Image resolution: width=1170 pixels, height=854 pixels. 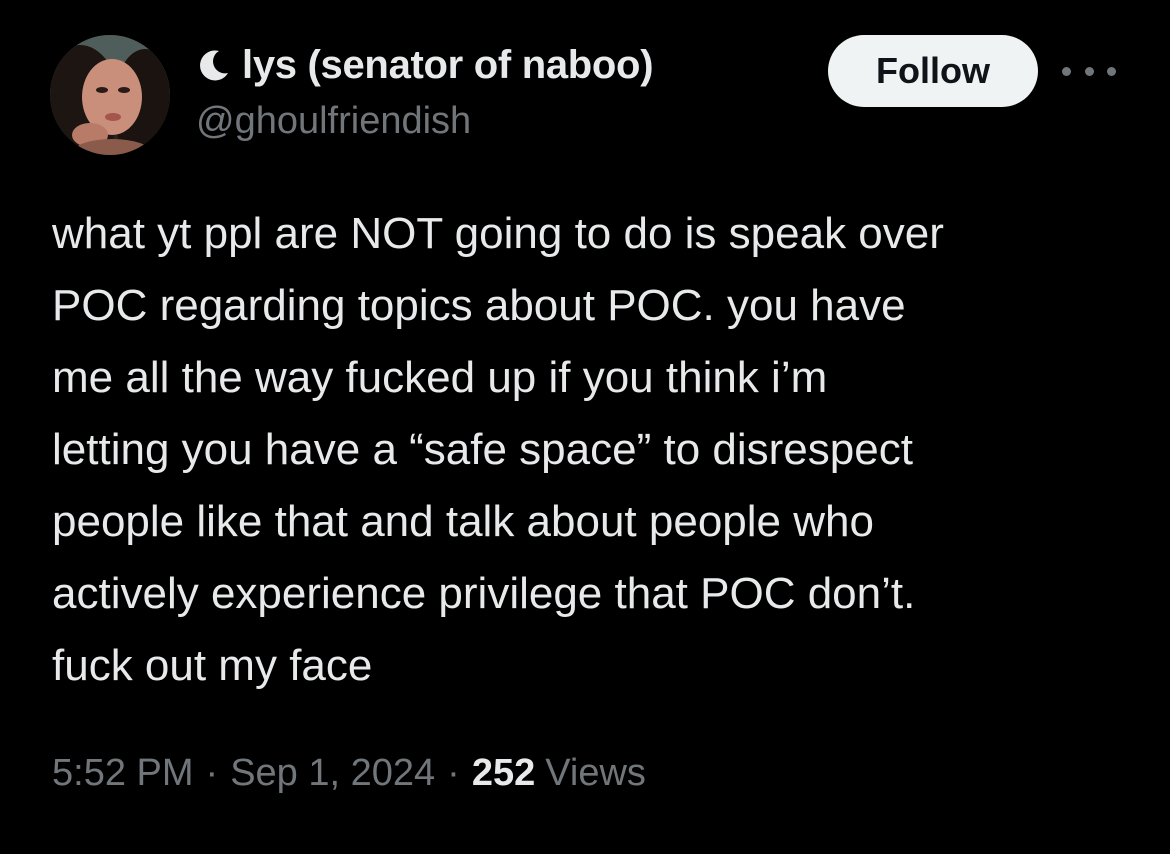 I want to click on tweet-text-line: fuck out my face, so click(x=212, y=665).